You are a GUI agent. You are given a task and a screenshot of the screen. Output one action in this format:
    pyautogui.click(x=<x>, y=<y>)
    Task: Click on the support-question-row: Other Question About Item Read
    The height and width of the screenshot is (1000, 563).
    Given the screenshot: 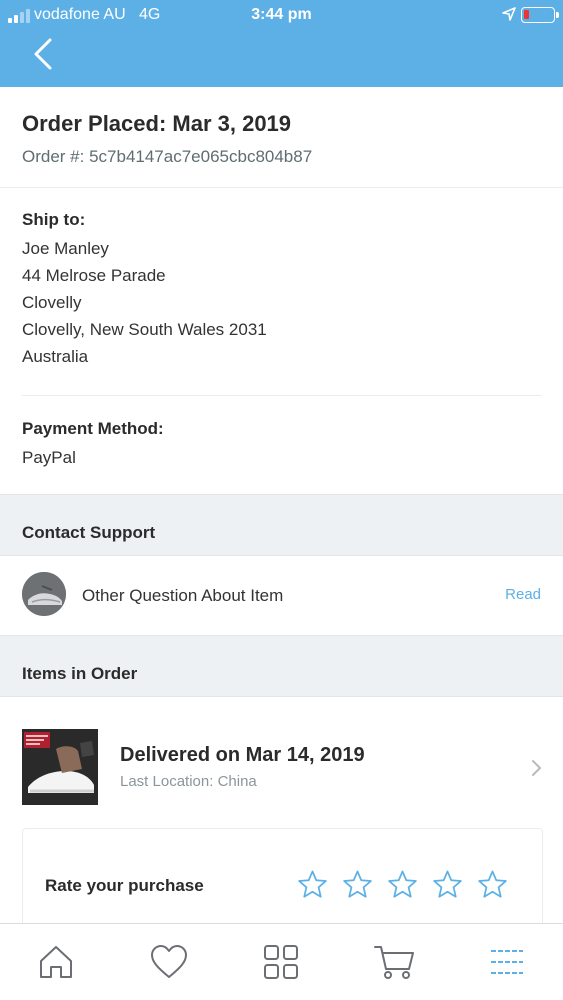 What is the action you would take?
    pyautogui.click(x=281, y=595)
    